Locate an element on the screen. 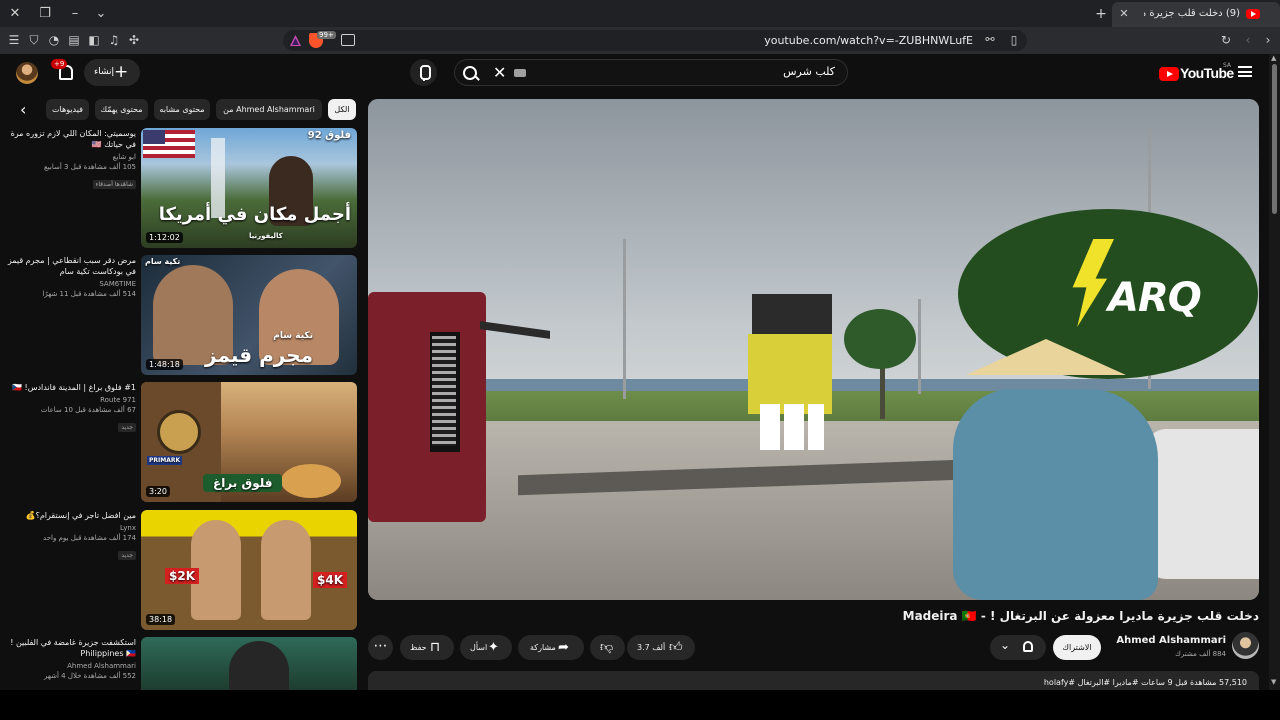 The width and height of the screenshot is (1280, 720). address-bar: 99+ youtube.com/watch?v=-ZUBHNWLufE ⚯ ▯ is located at coordinates (655, 40).